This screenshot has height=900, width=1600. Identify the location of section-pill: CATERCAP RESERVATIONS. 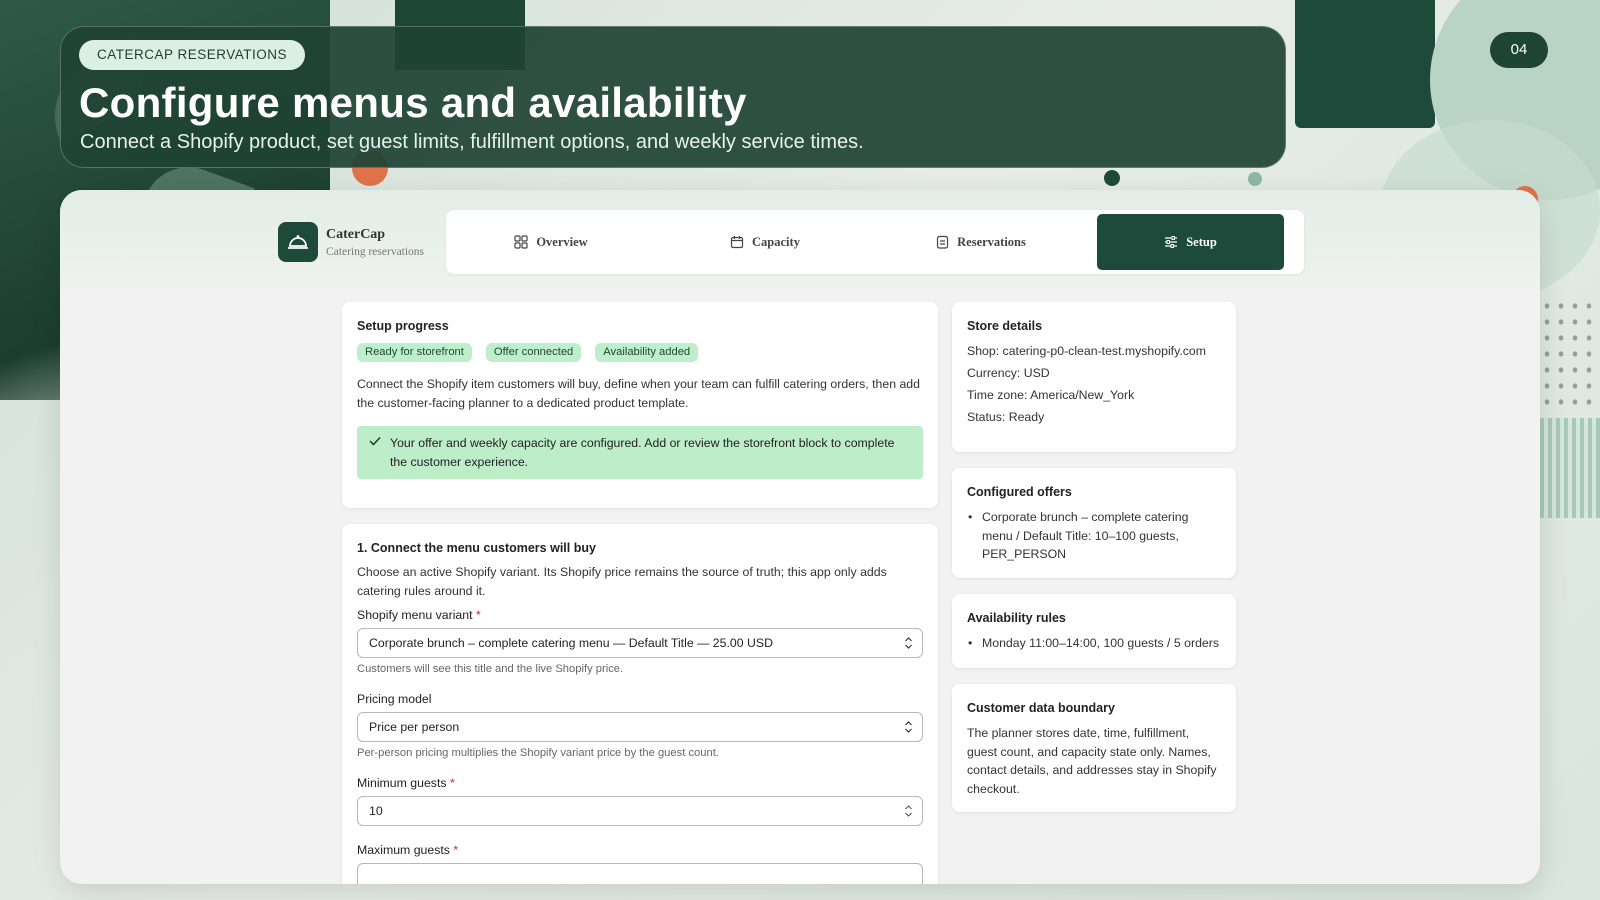
(192, 55).